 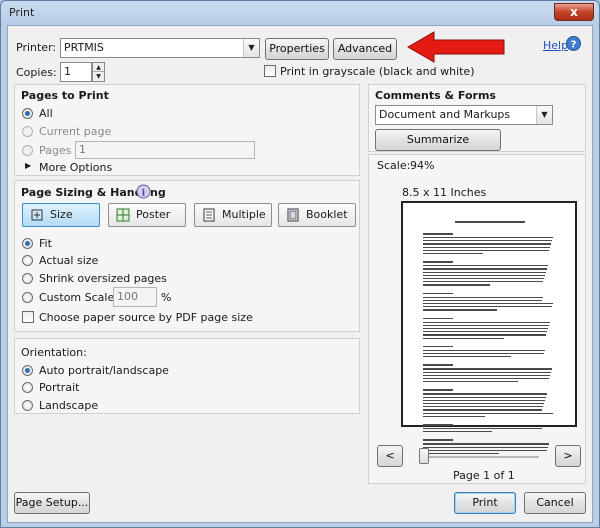 What do you see at coordinates (27, 113) in the screenshot?
I see `pages-all-radio` at bounding box center [27, 113].